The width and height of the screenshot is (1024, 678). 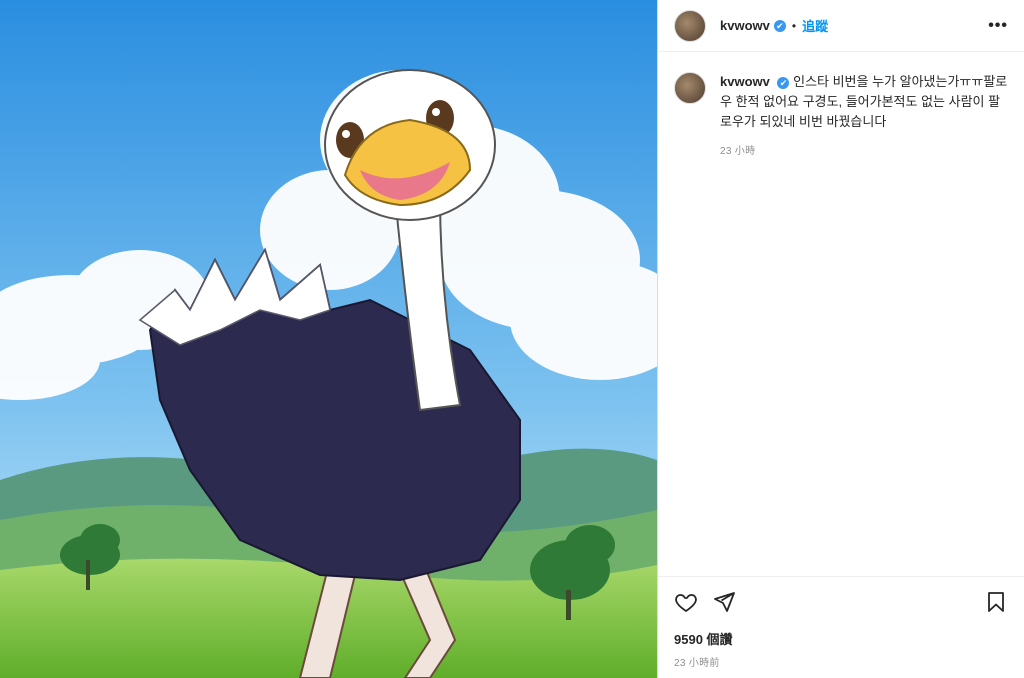 What do you see at coordinates (841, 622) in the screenshot?
I see `post-actions: 9590 個讚 23 小時前` at bounding box center [841, 622].